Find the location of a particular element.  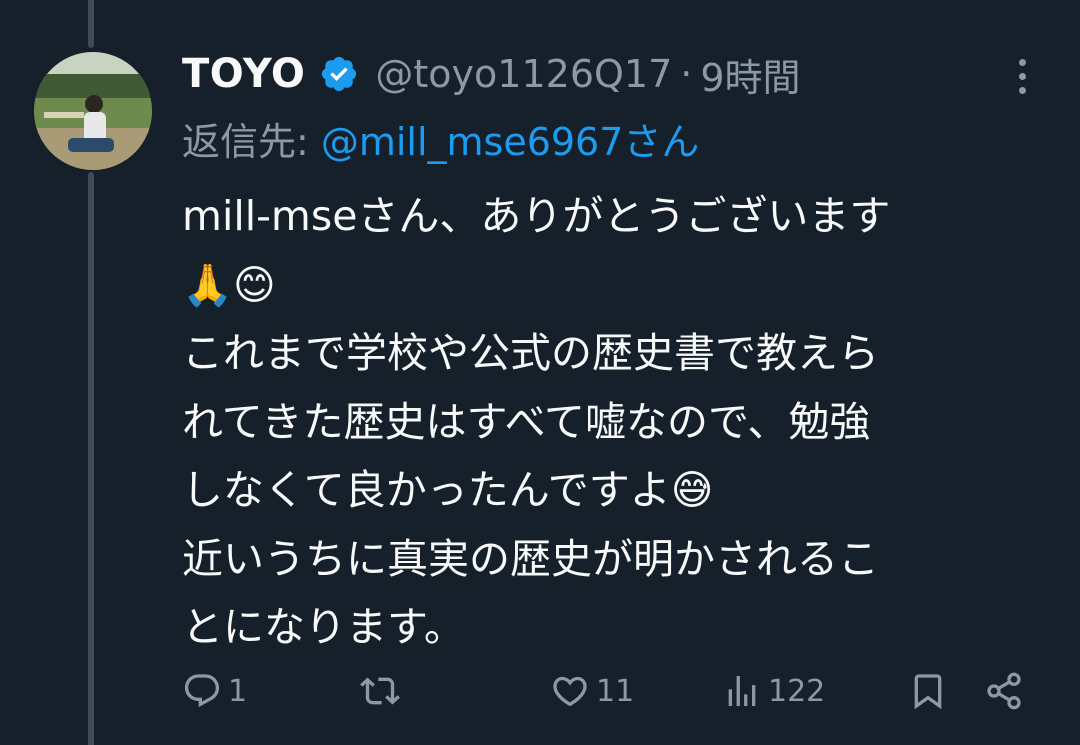

reply-icon is located at coordinates (202, 691).